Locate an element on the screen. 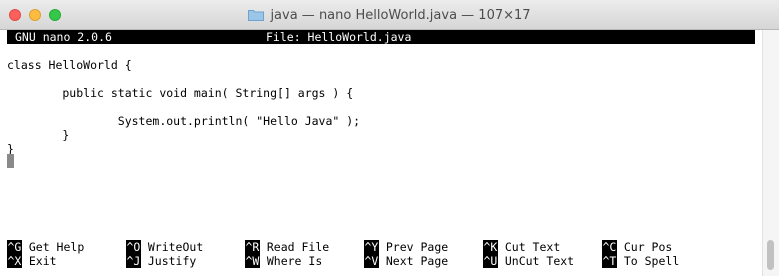 Image resolution: width=779 pixels, height=276 pixels. shortcut-key: ^U is located at coordinates (490, 261).